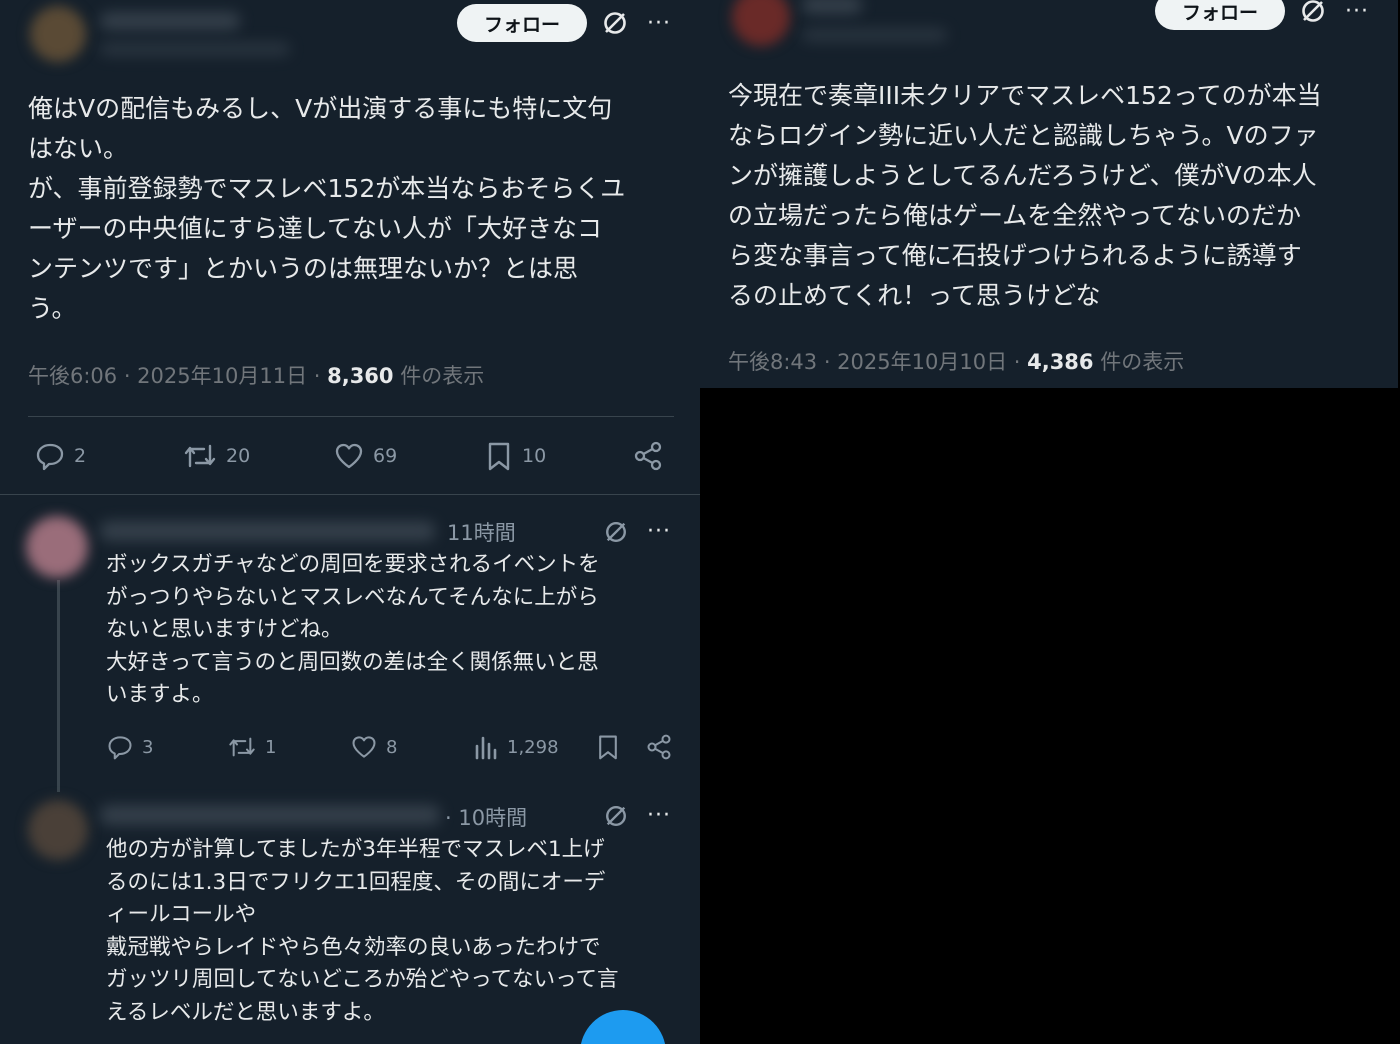 This screenshot has height=1044, width=1400. I want to click on timestamp: 午後6:06 · 2025年10月11日 ·, so click(177, 376).